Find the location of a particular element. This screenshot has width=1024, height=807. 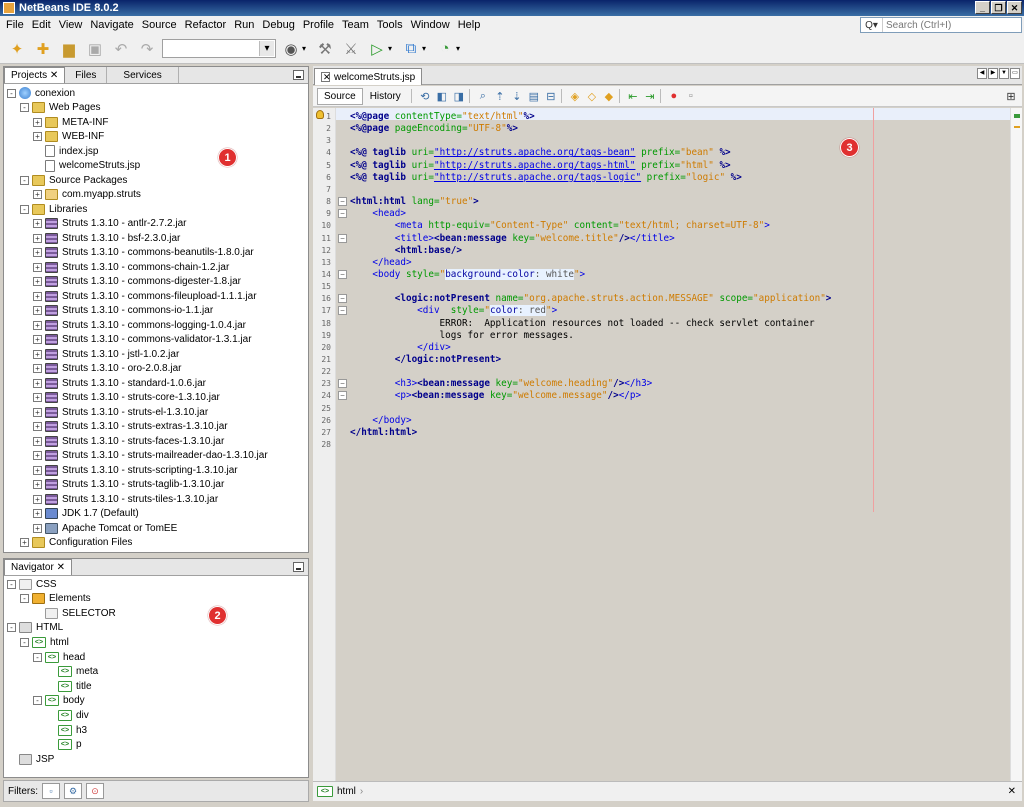

filter-button-1-icon: ▫ is located at coordinates (51, 791).